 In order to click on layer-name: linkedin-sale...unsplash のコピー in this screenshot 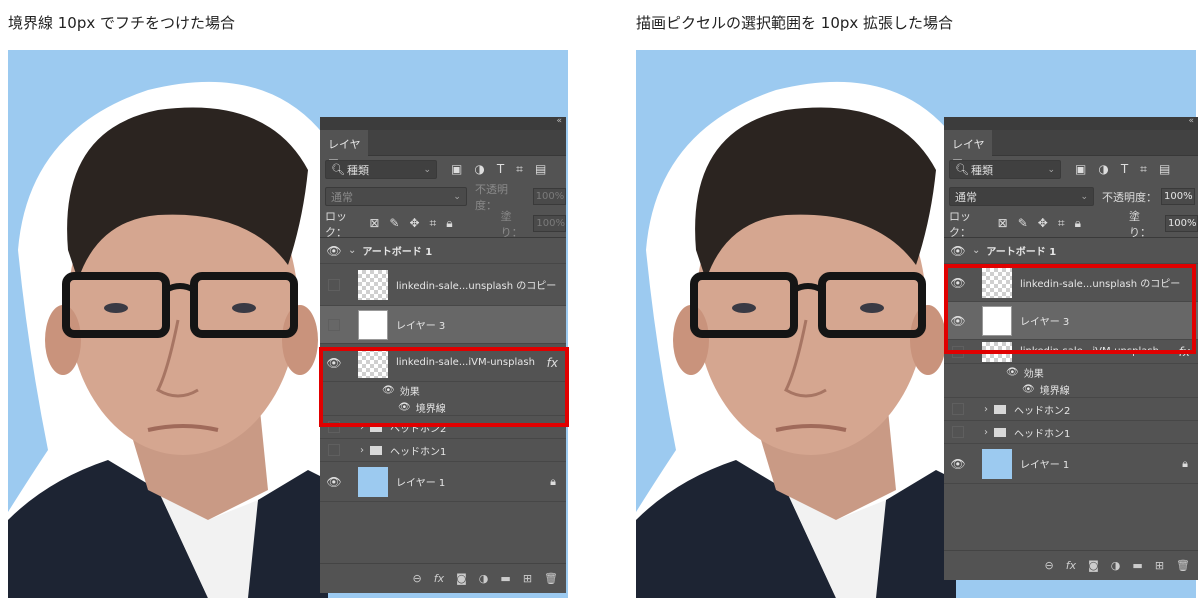, I will do `click(476, 286)`.